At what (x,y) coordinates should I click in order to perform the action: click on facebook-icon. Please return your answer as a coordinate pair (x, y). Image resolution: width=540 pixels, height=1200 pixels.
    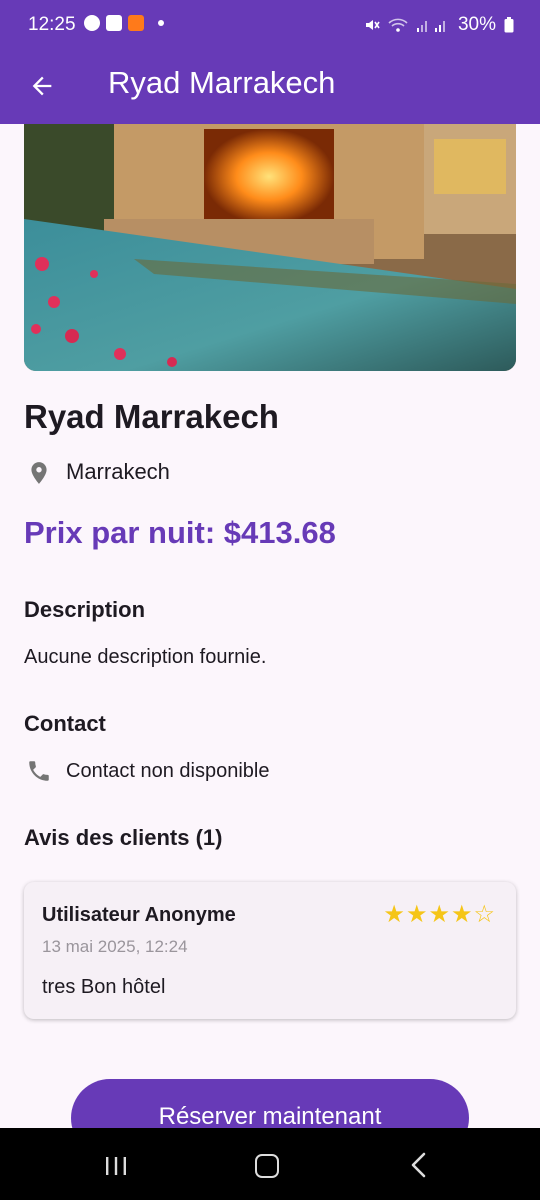
    Looking at the image, I should click on (92, 23).